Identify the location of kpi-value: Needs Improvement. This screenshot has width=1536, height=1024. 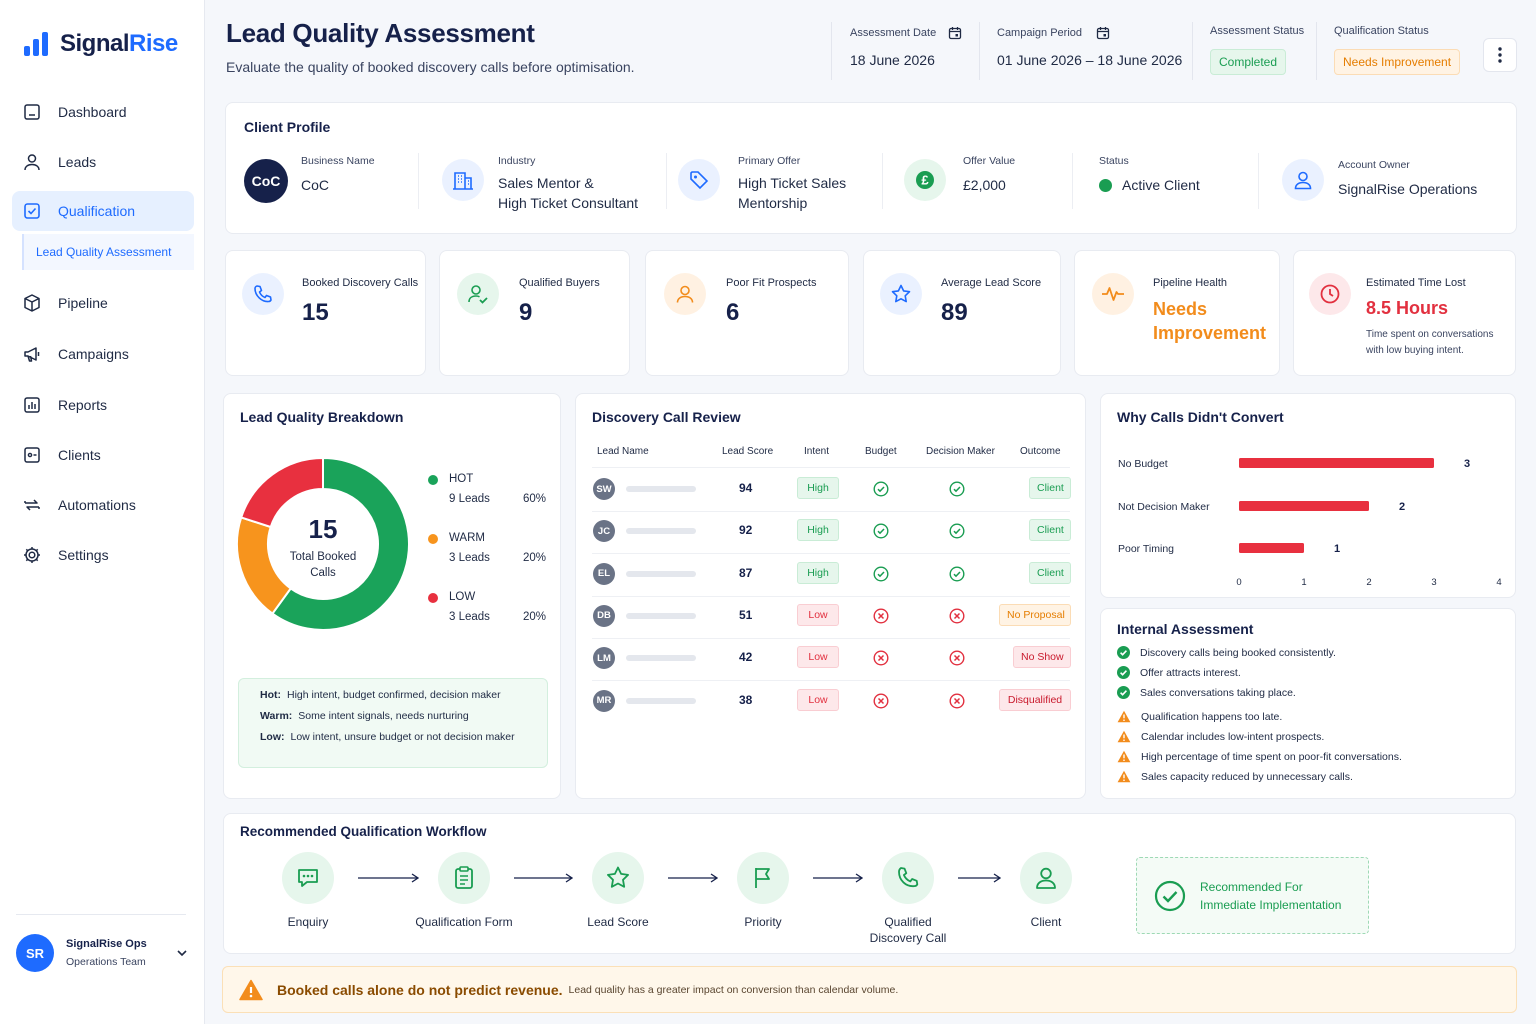
(1210, 321).